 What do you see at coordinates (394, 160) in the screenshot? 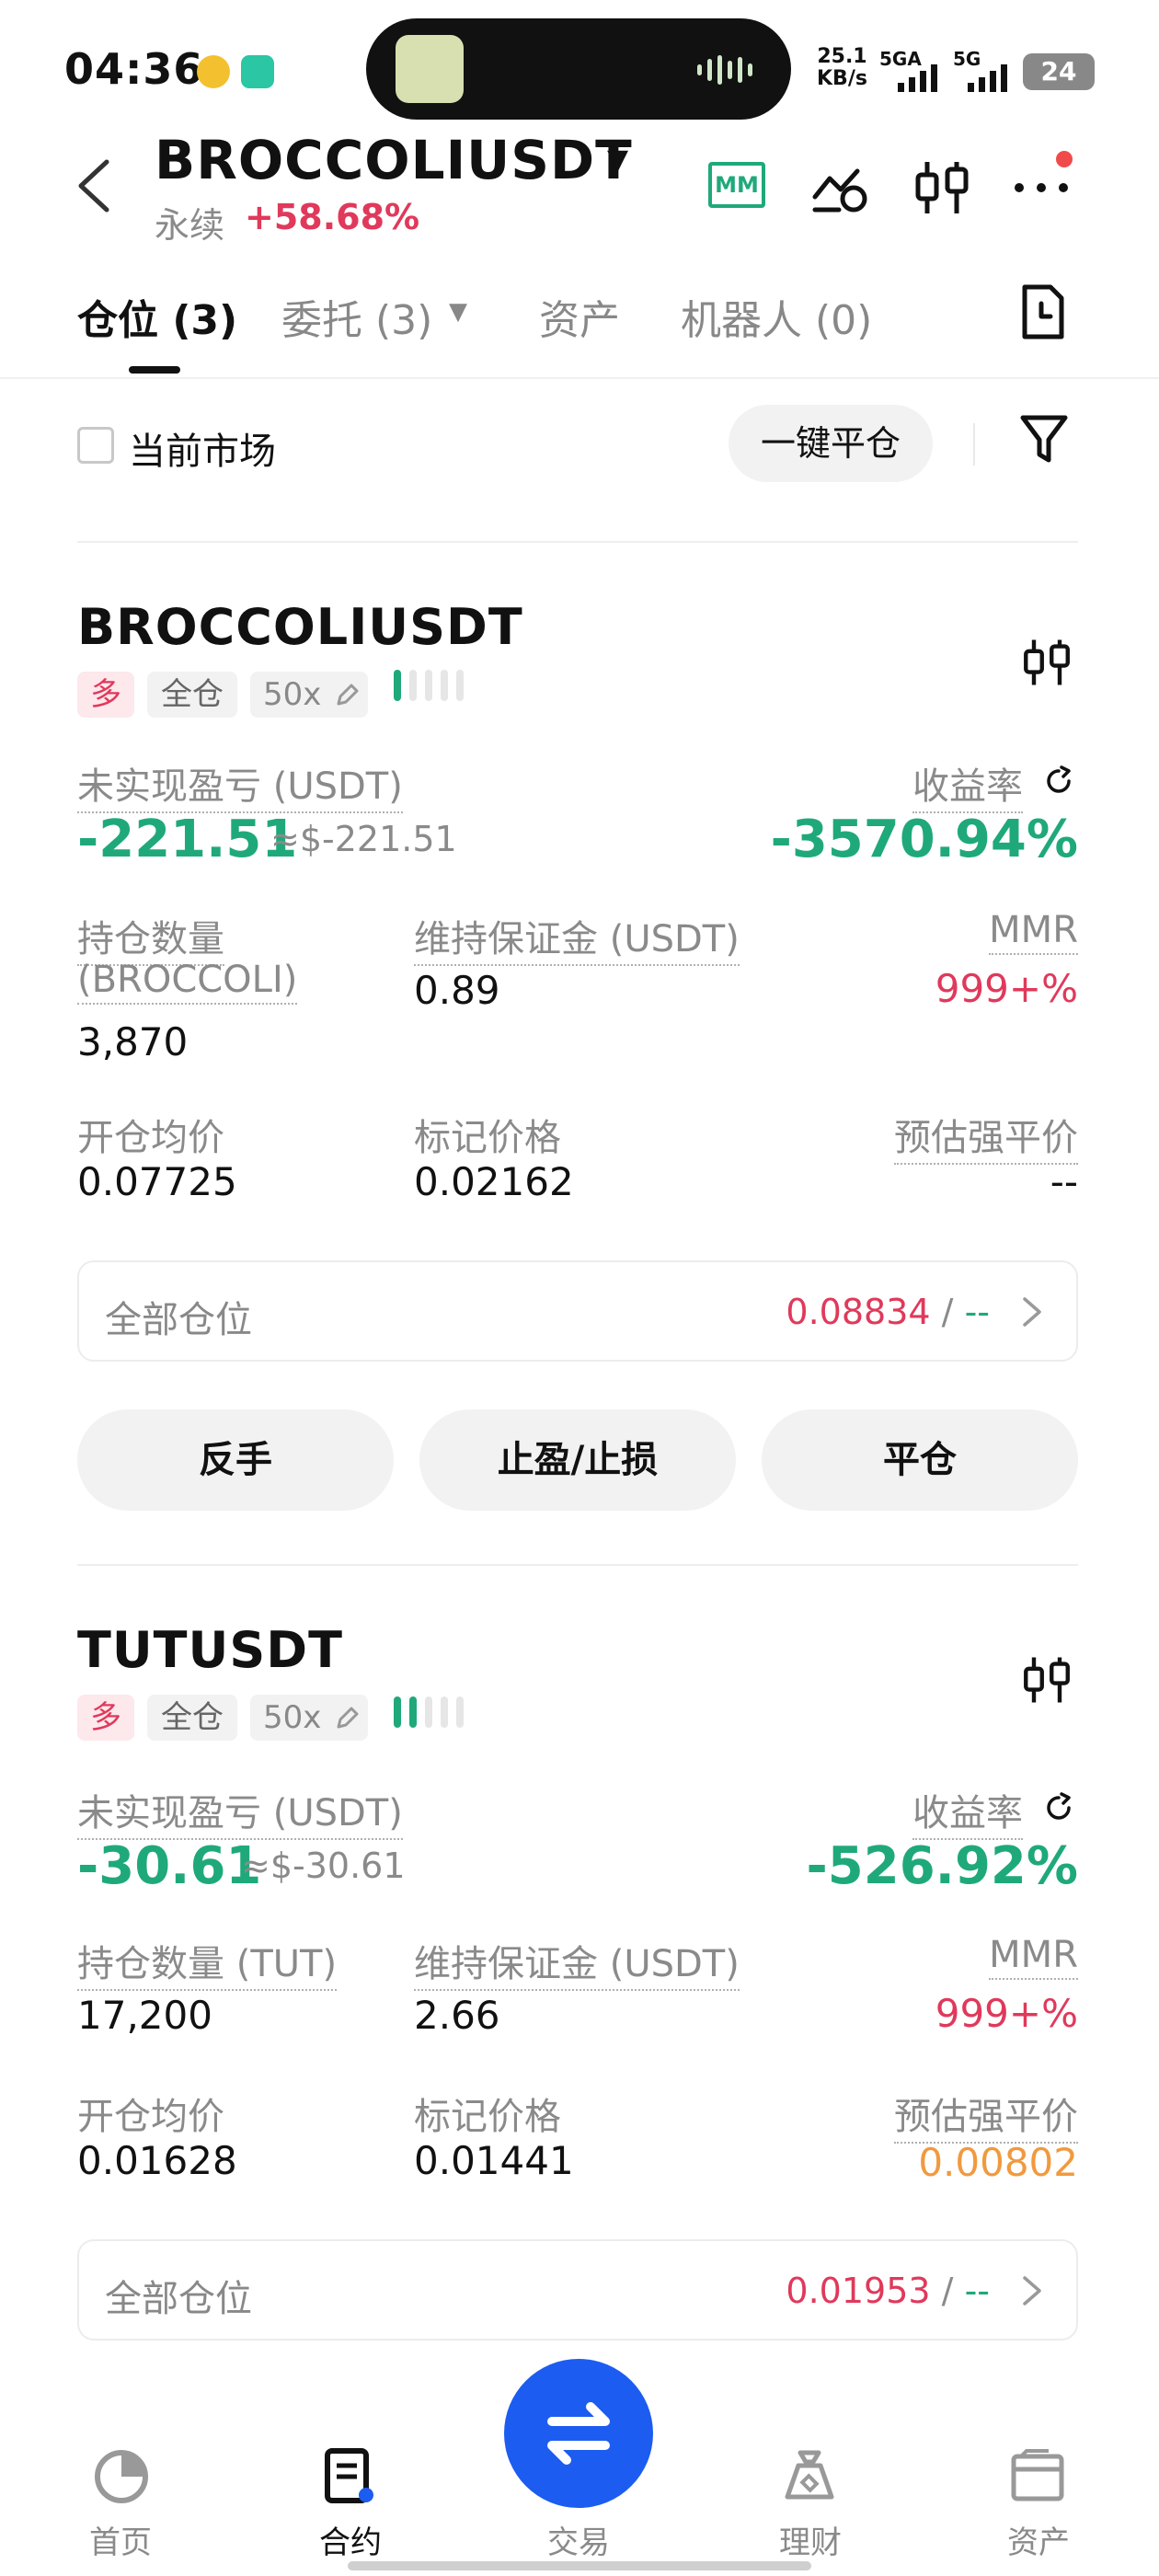
I see `pair-title: BROCCOLIUSDT` at bounding box center [394, 160].